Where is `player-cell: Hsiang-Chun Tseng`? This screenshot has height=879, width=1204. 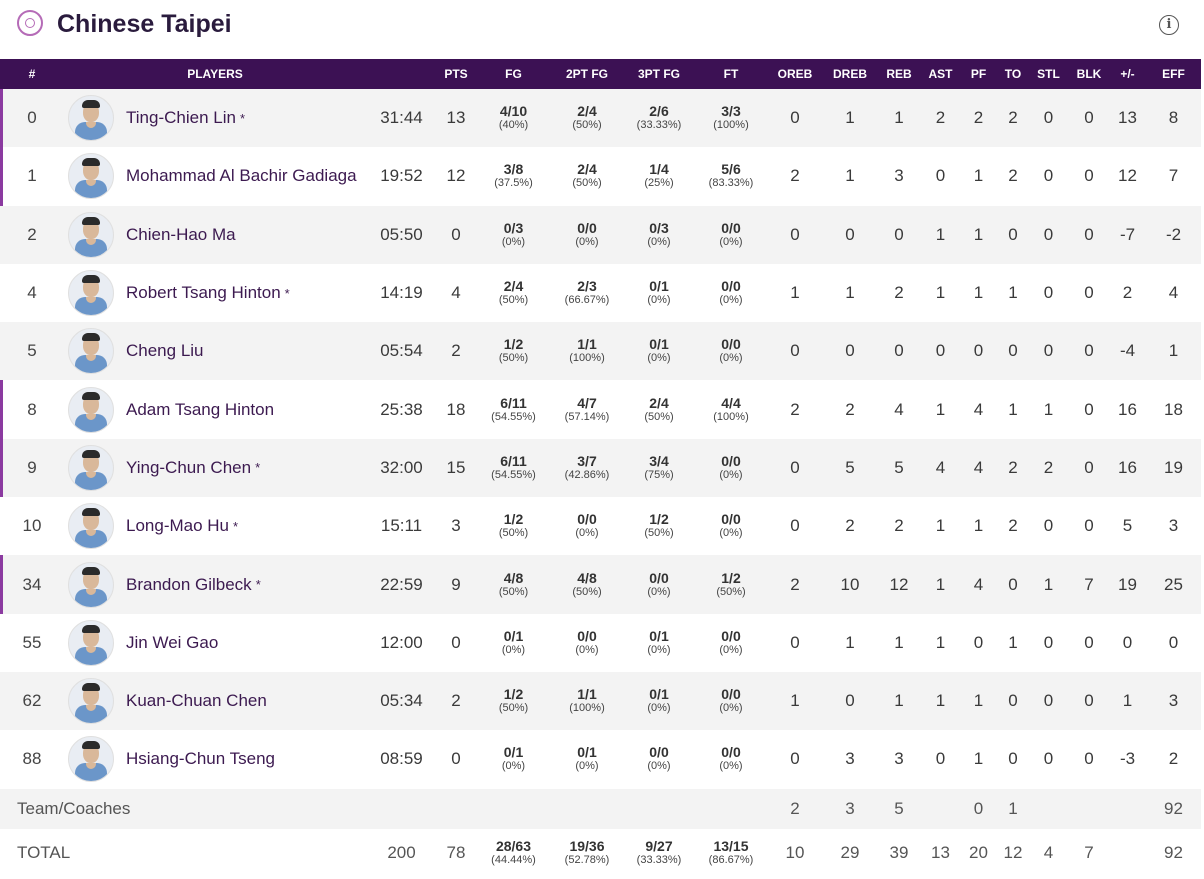 player-cell: Hsiang-Chun Tseng is located at coordinates (215, 759).